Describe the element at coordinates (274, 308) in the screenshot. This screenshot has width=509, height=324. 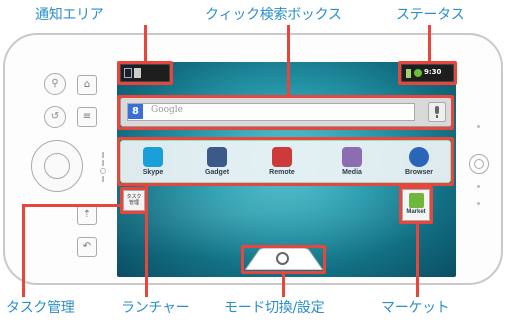
I see `callout-mode-switch: モード切換/設定` at that location.